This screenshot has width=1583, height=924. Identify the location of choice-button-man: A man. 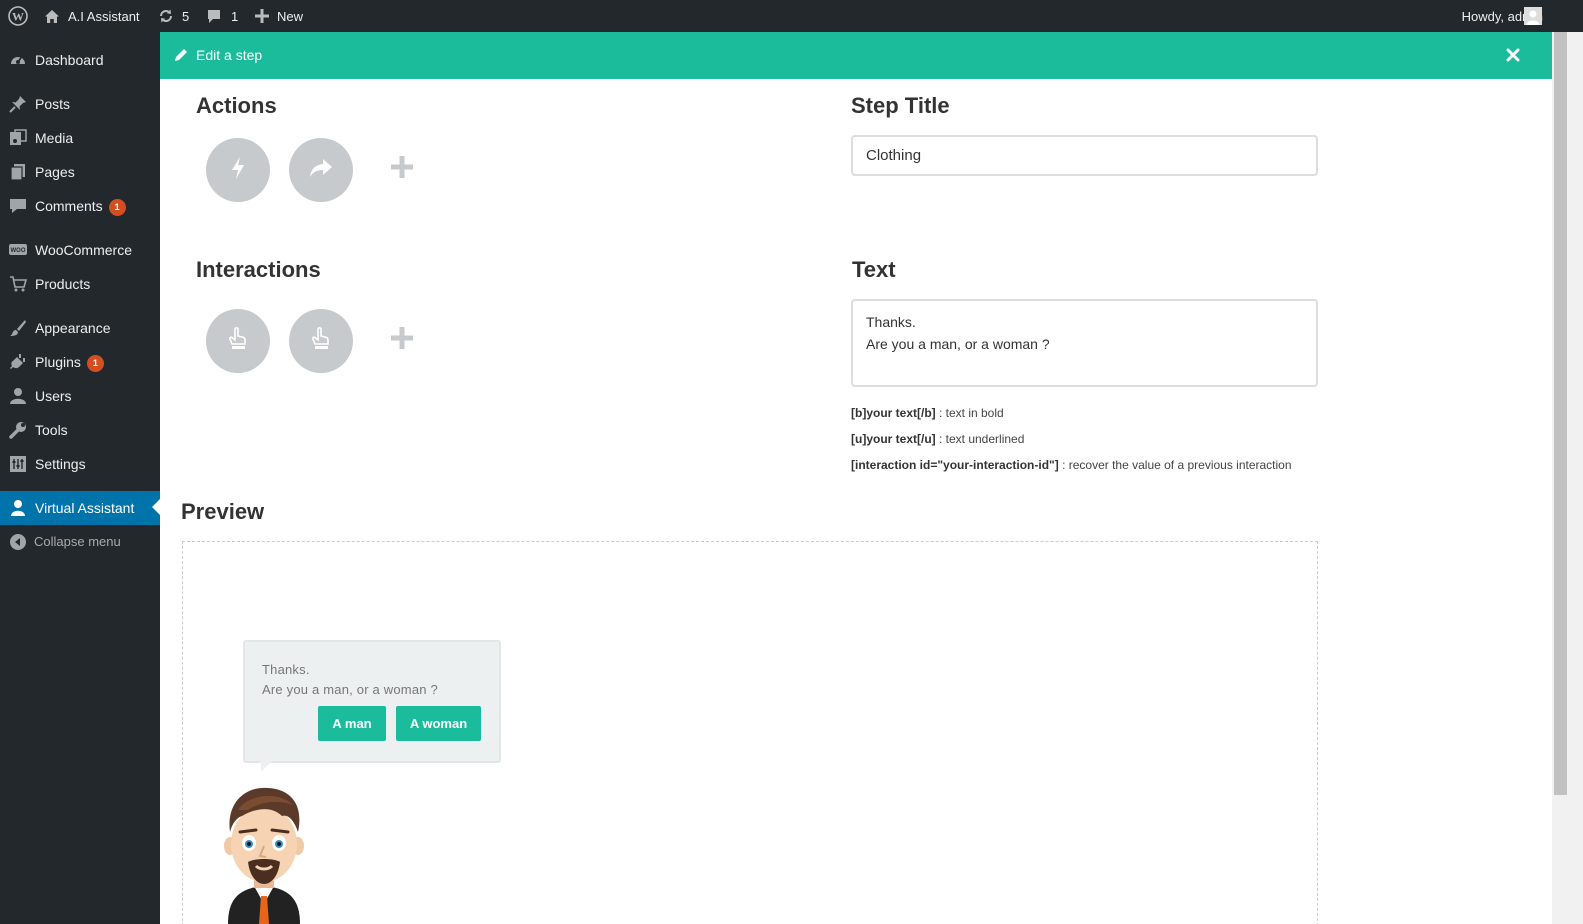
(352, 723).